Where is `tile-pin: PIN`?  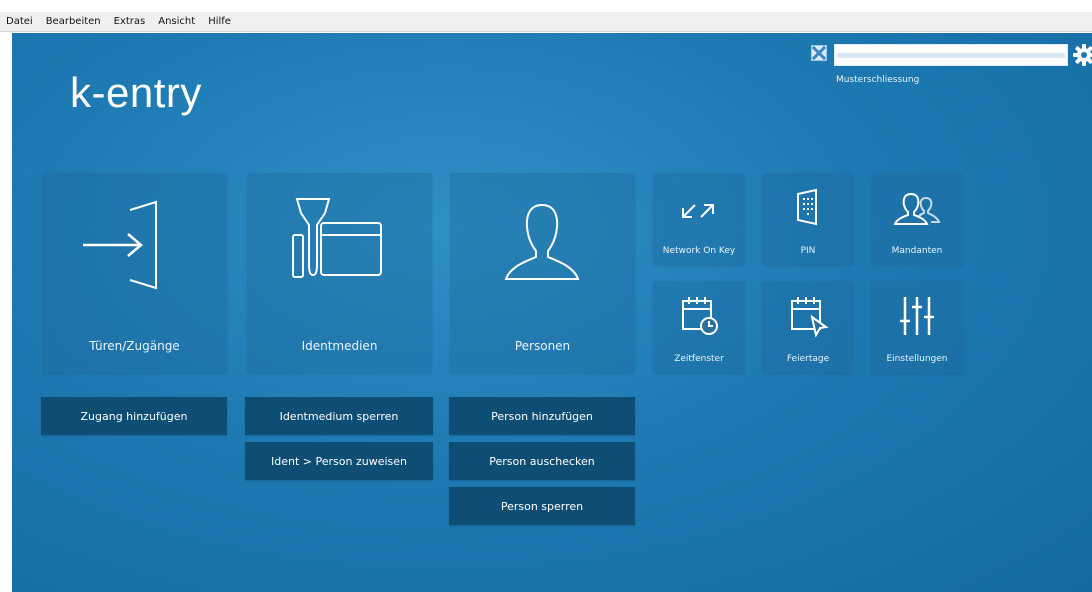 tile-pin: PIN is located at coordinates (808, 219).